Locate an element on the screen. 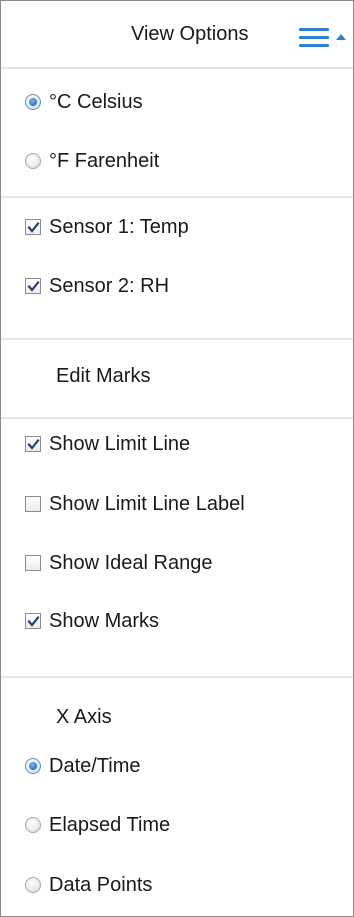  radio-label: °F Farenheit is located at coordinates (104, 160).